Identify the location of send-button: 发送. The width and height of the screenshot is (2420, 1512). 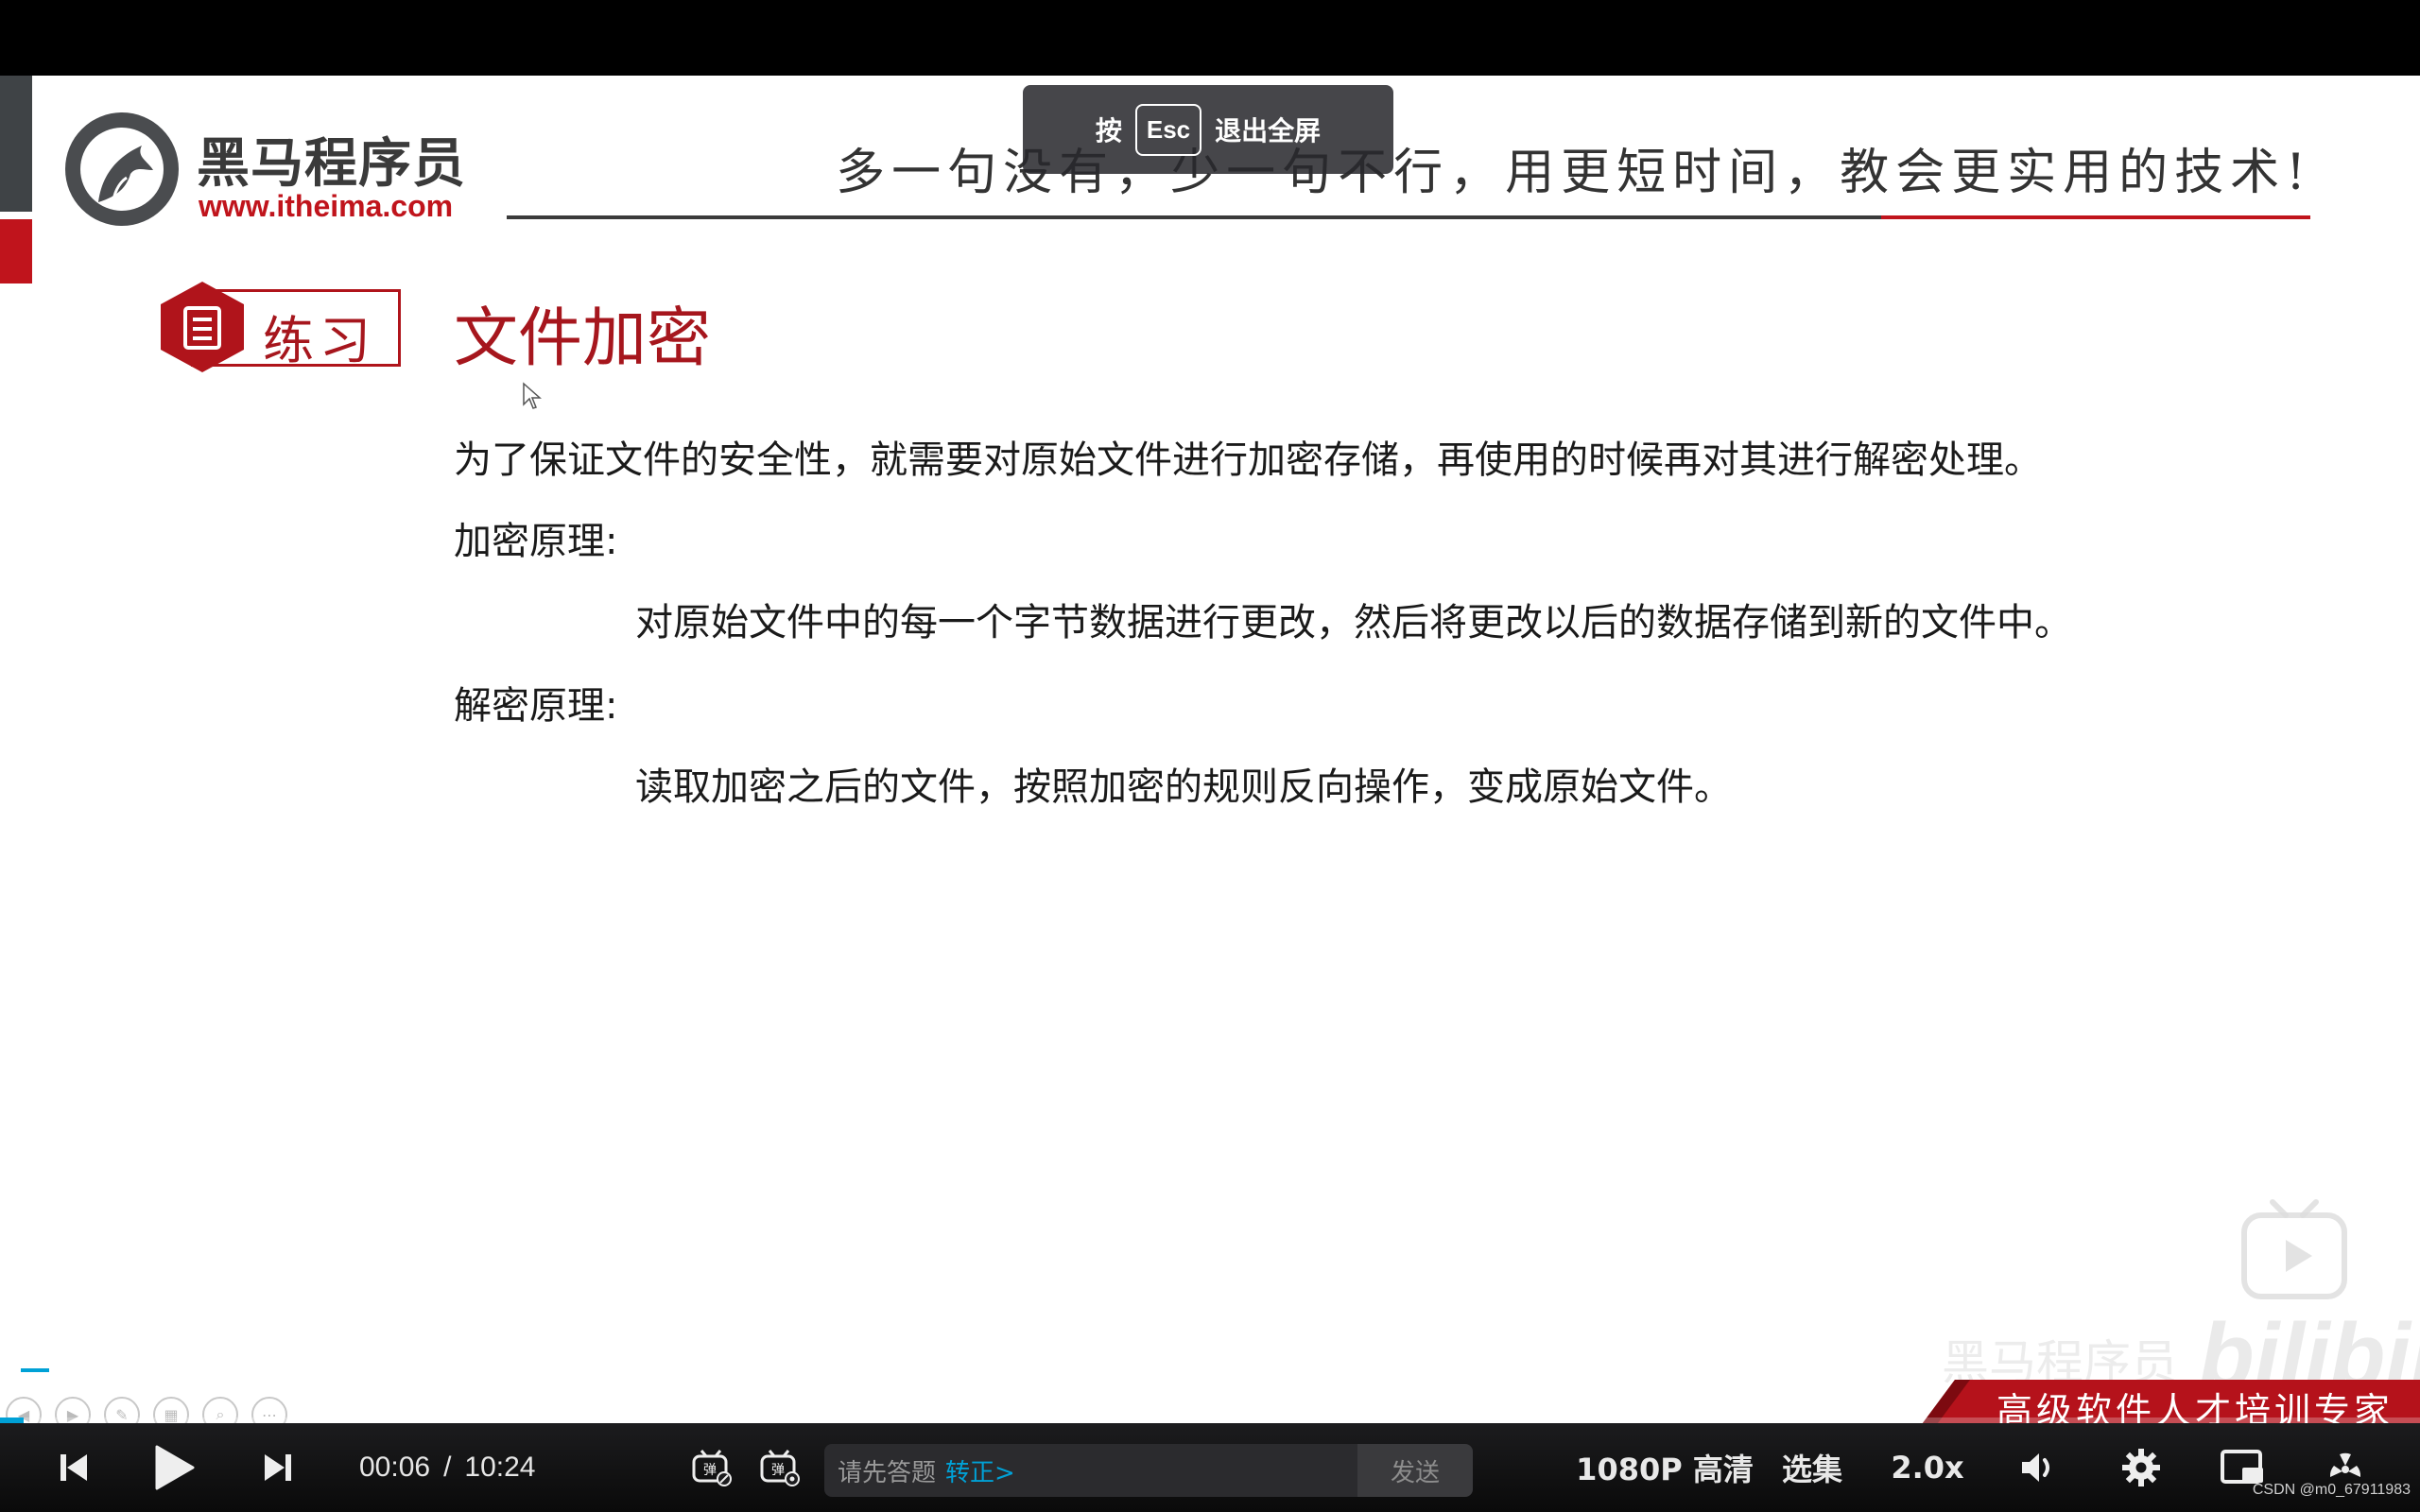
(1415, 1470).